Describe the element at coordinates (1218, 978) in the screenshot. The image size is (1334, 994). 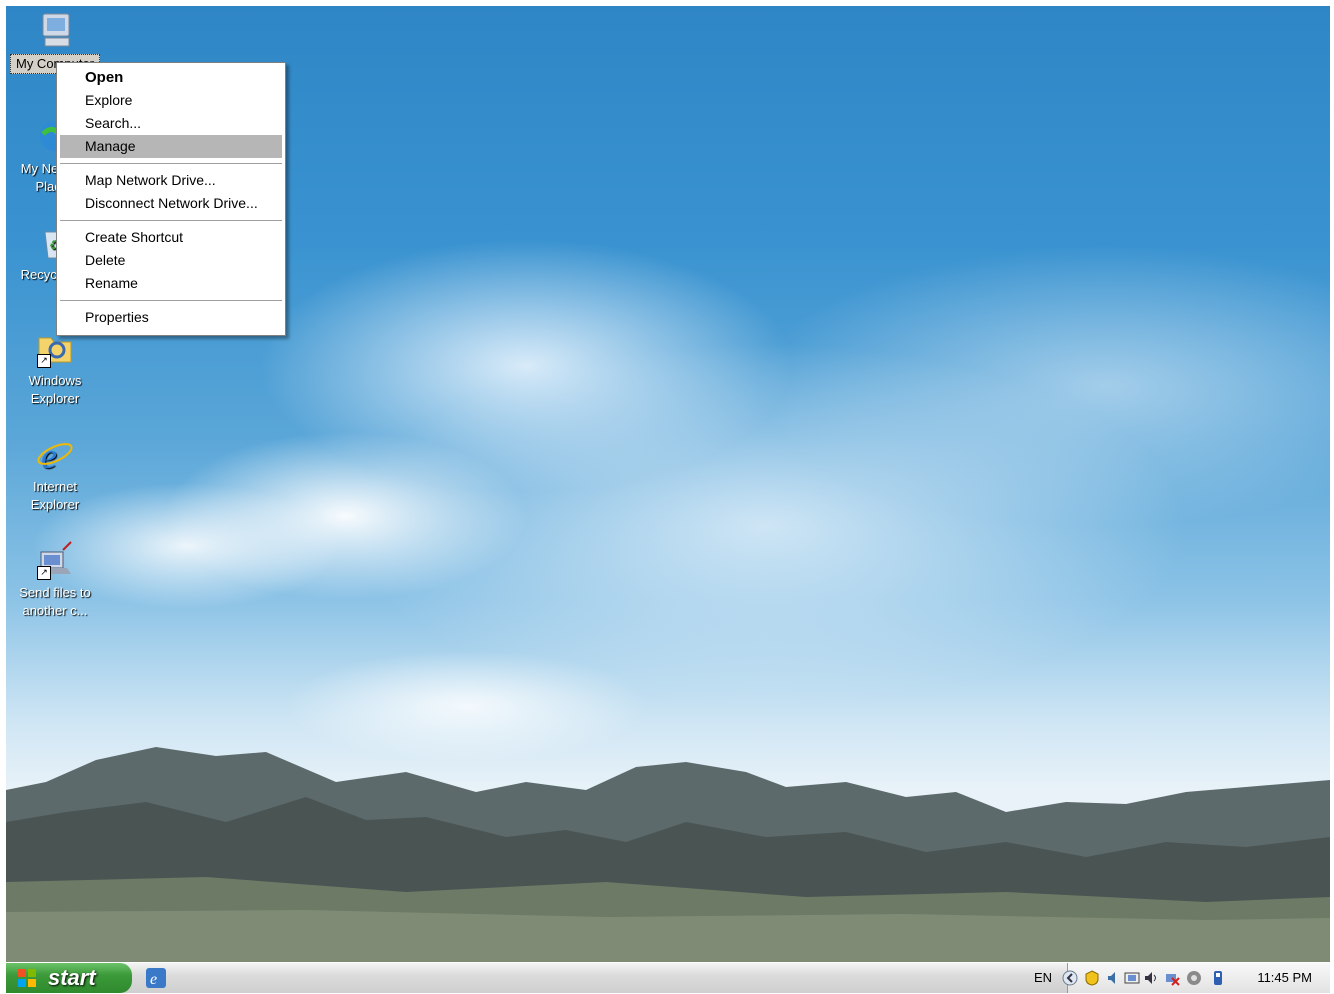
I see `usb-remove-icon` at that location.